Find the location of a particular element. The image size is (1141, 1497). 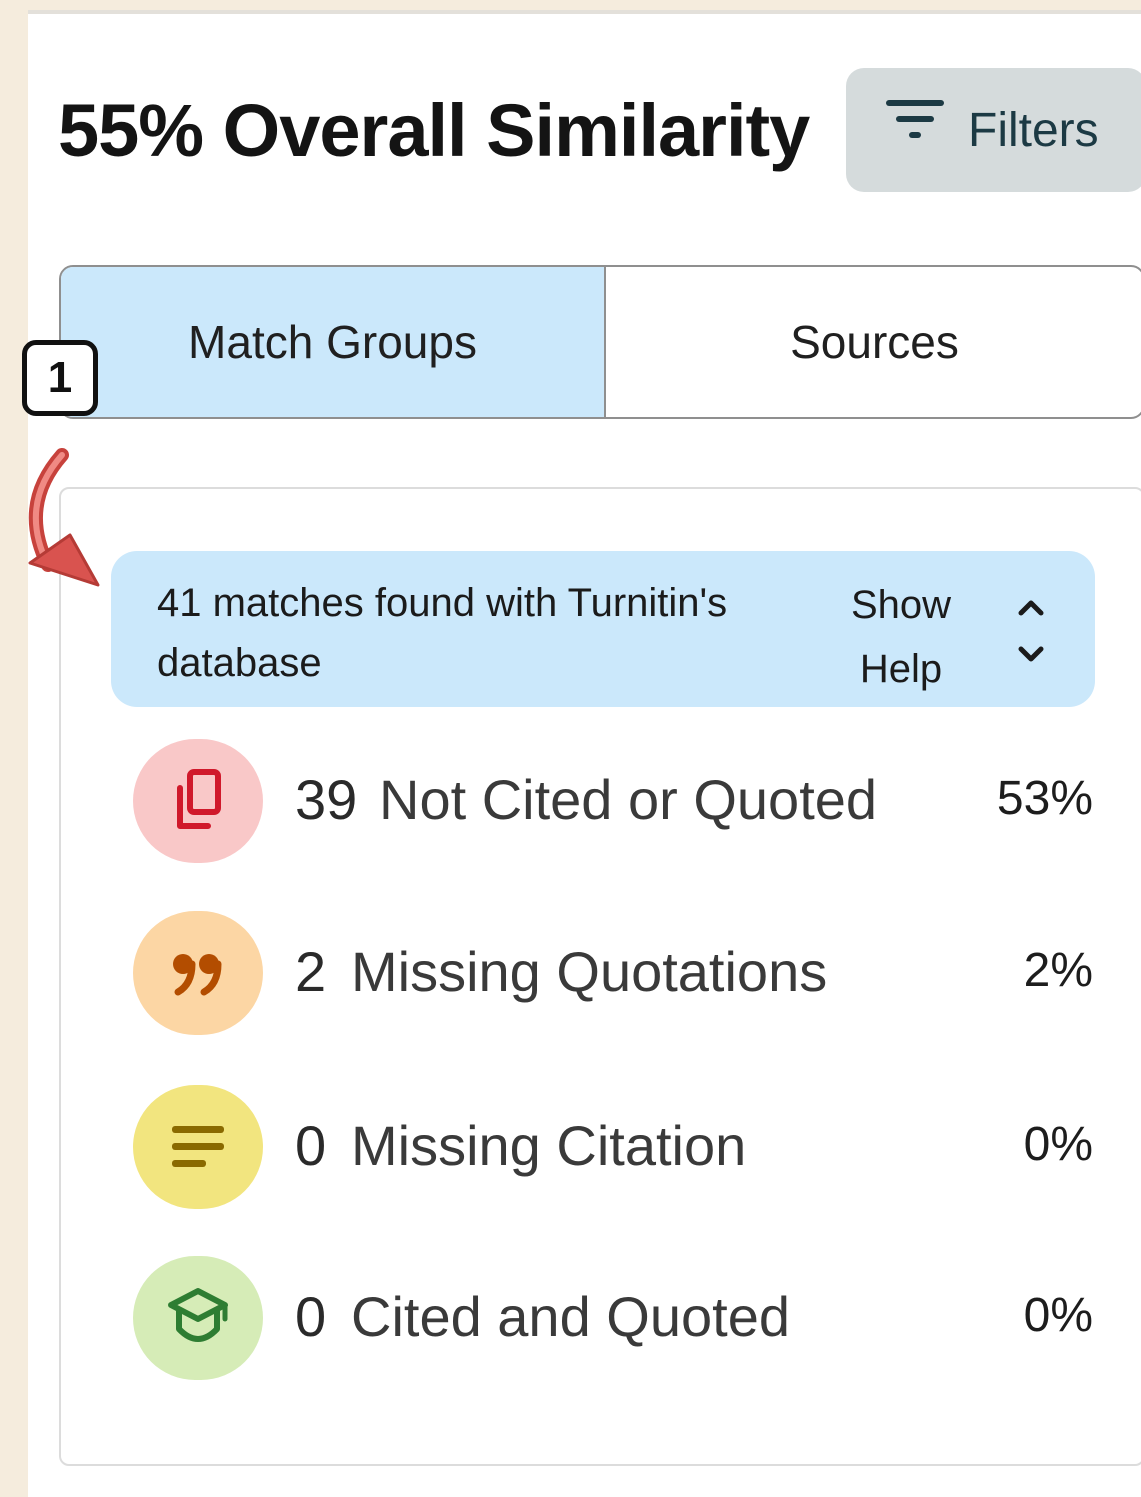

quote-marks-icon is located at coordinates (197, 975).